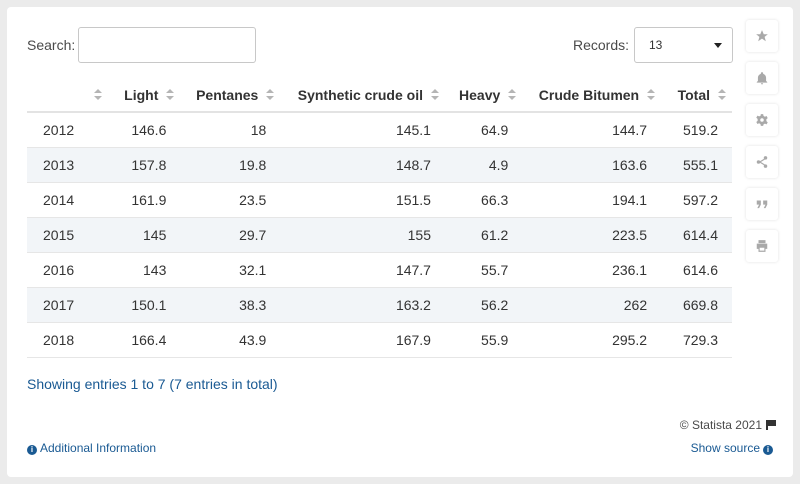 The width and height of the screenshot is (800, 484). I want to click on cell-pentanes: 32.1, so click(230, 270).